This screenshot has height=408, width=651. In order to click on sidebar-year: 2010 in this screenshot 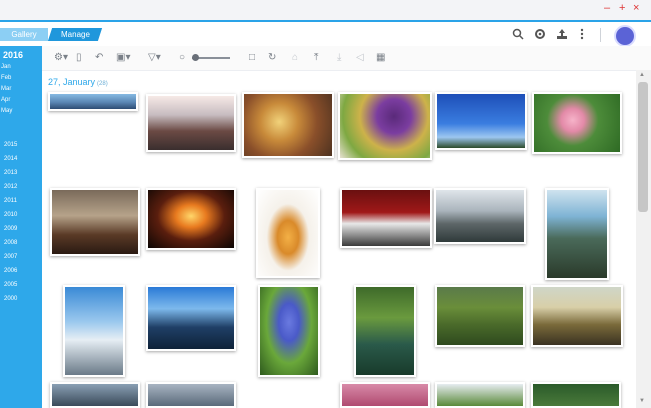, I will do `click(25, 215)`.